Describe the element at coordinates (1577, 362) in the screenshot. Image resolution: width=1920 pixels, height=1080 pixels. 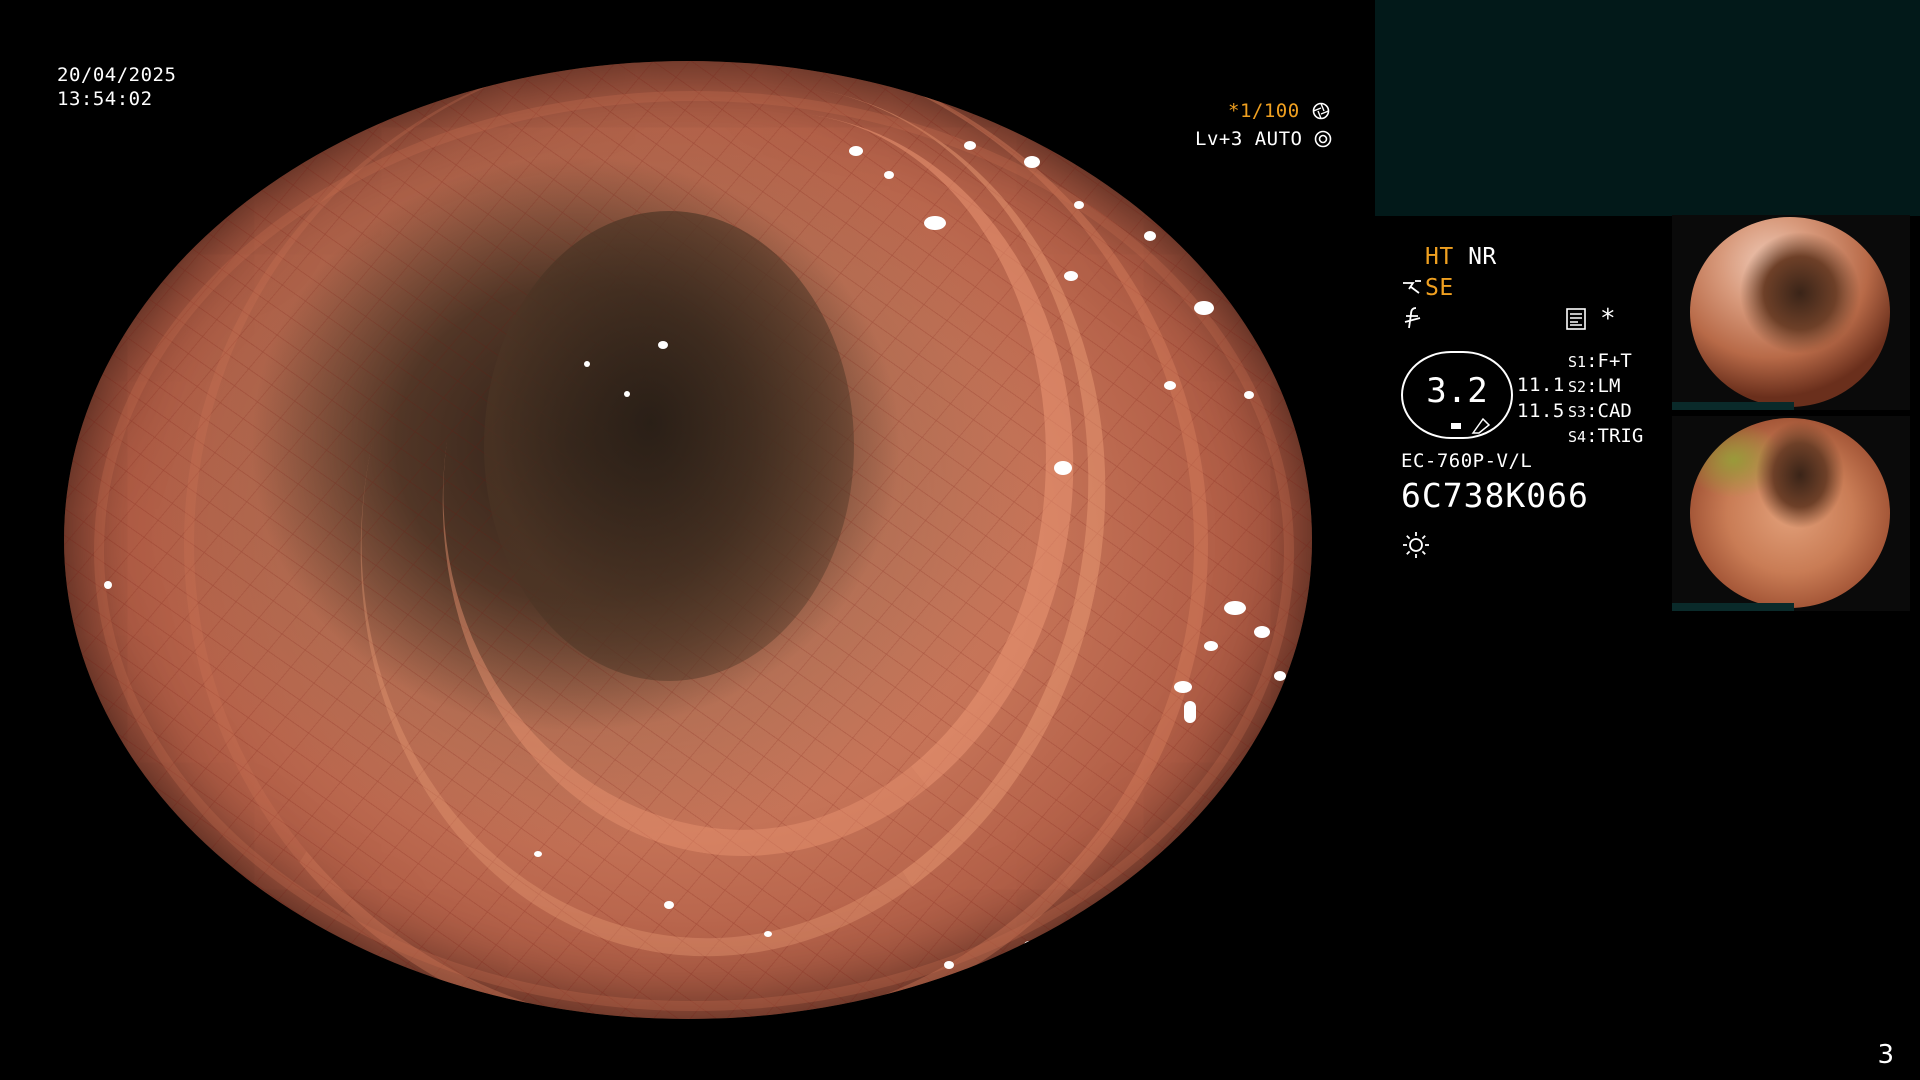
I see `switch-key: S1` at that location.